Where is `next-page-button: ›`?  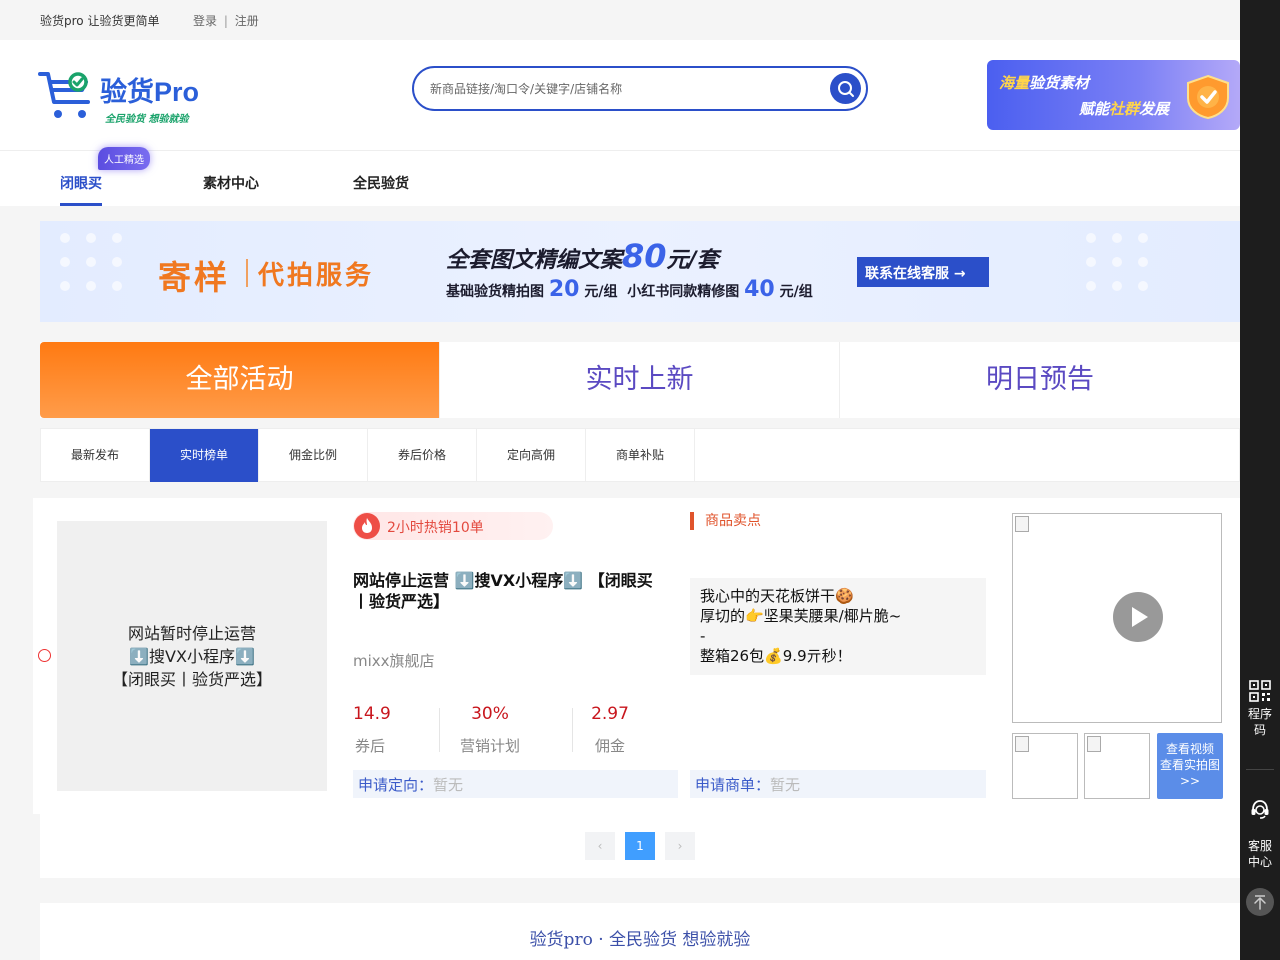
next-page-button: › is located at coordinates (680, 846).